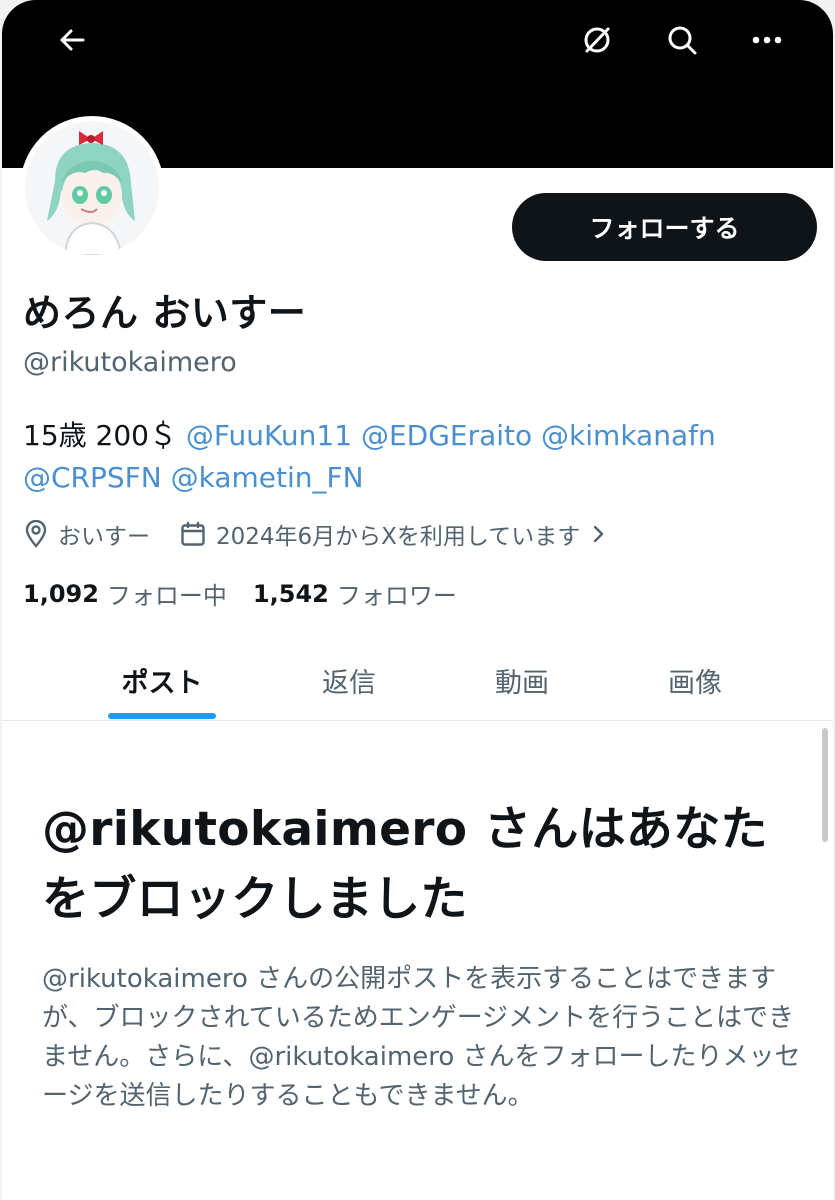 This screenshot has height=1200, width=835. What do you see at coordinates (193, 533) in the screenshot?
I see `calendar-icon` at bounding box center [193, 533].